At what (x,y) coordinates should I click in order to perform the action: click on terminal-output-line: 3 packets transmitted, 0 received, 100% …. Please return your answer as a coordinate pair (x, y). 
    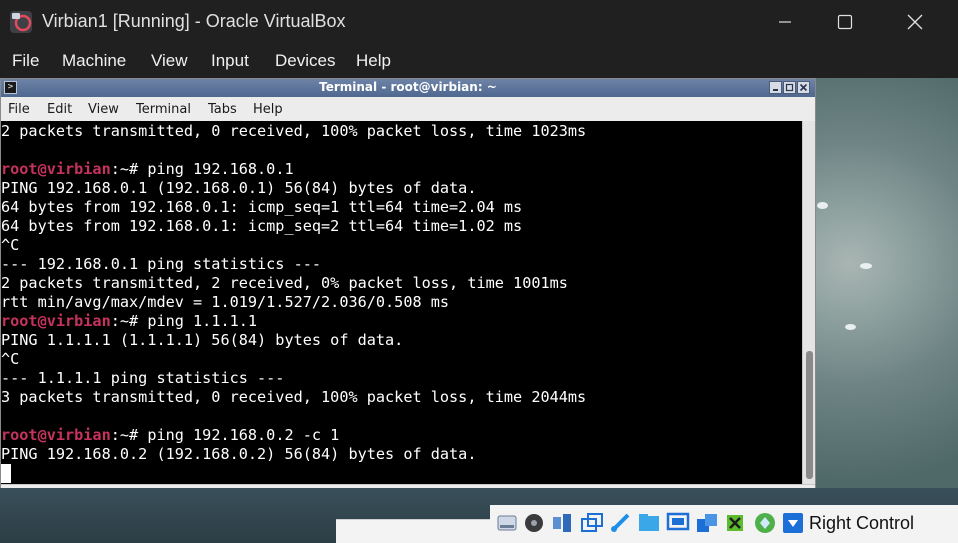
    Looking at the image, I should click on (294, 397).